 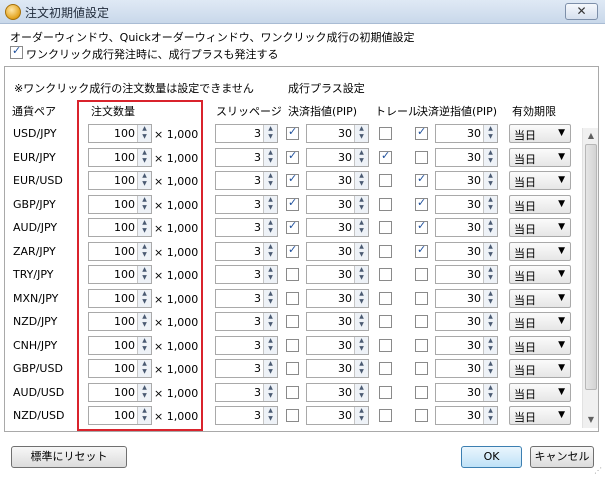 I want to click on qty-stepper: 100 ▲ ▼, so click(x=120, y=251).